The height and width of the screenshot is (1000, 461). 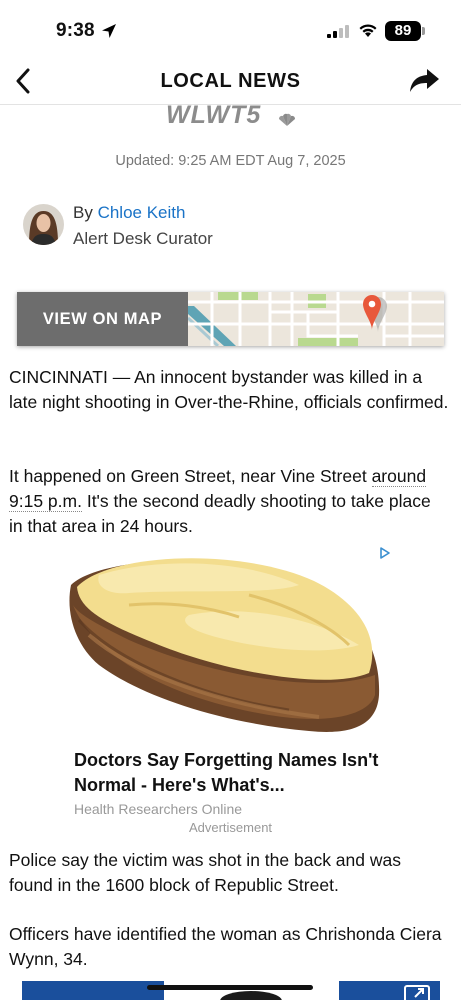 I want to click on ad-image, so click(x=230, y=640).